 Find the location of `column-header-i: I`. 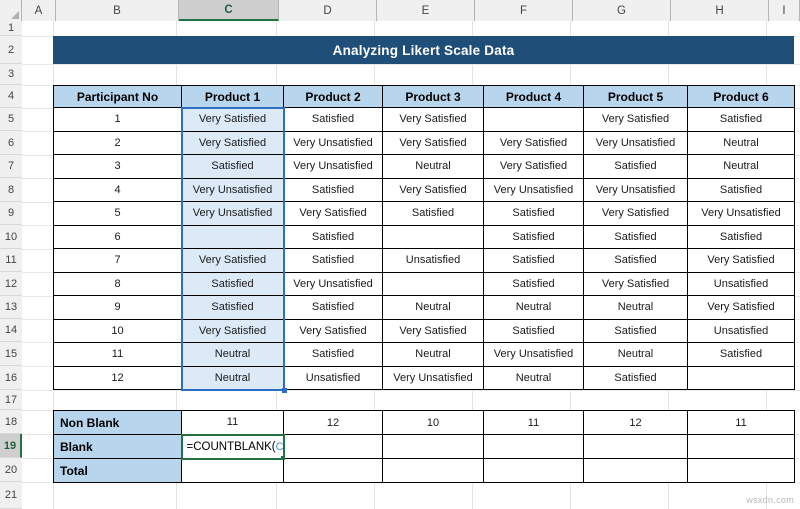

column-header-i: I is located at coordinates (784, 10).